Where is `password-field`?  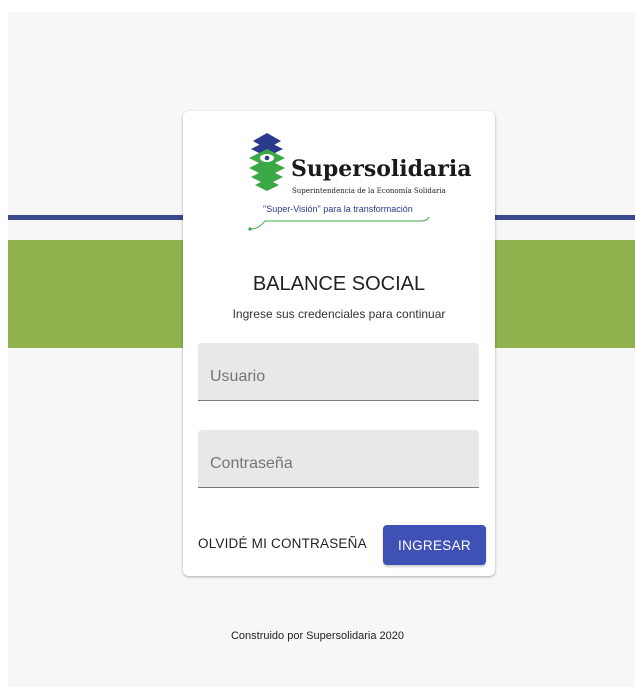
password-field is located at coordinates (338, 459).